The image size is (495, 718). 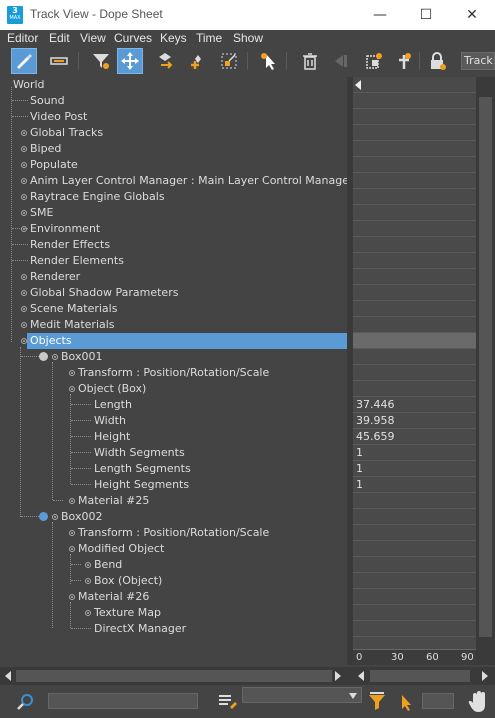 I want to click on value-width: 39.958, so click(x=375, y=420).